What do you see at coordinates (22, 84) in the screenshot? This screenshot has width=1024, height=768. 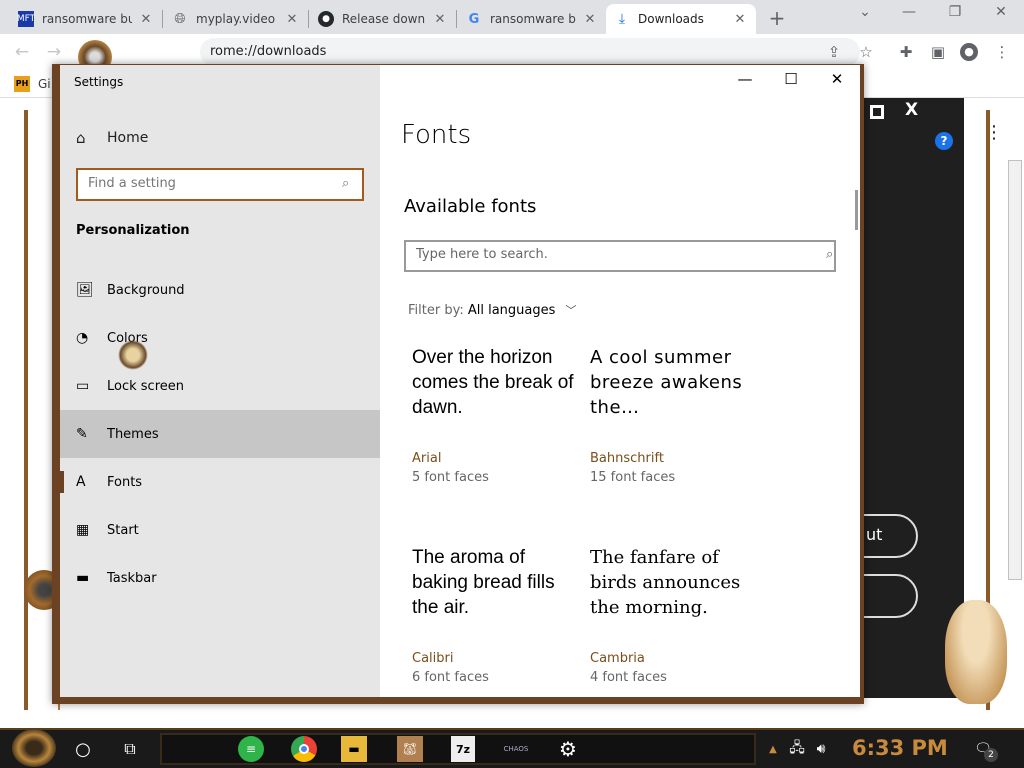 I see `ph-bookmark-icon: PH` at bounding box center [22, 84].